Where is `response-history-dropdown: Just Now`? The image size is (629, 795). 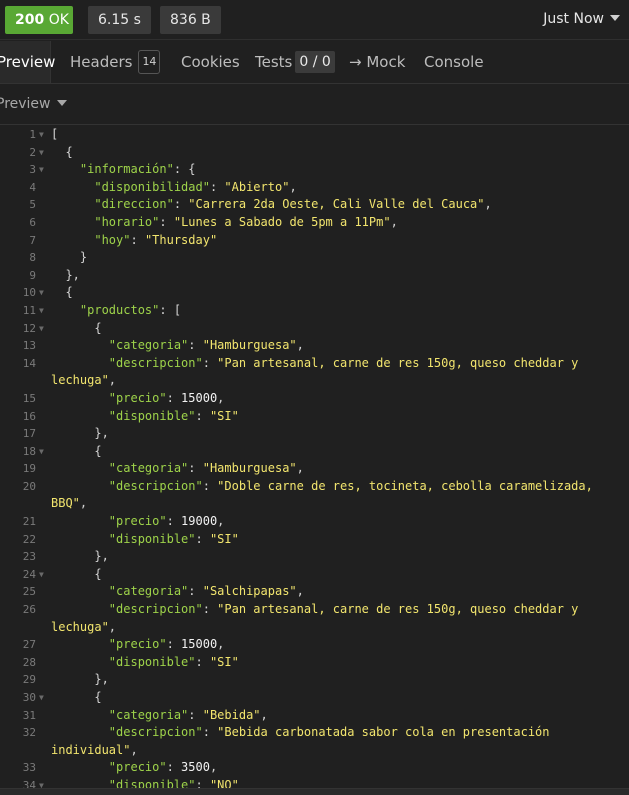 response-history-dropdown: Just Now is located at coordinates (581, 19).